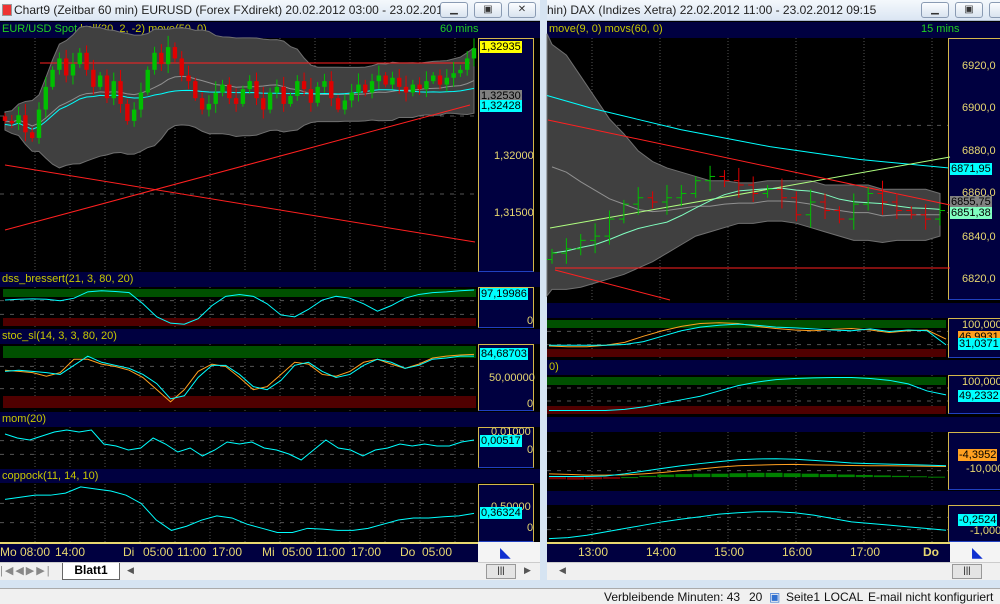 The height and width of the screenshot is (604, 1000). What do you see at coordinates (985, 531) in the screenshot?
I see `pane-tick: -1,000` at bounding box center [985, 531].